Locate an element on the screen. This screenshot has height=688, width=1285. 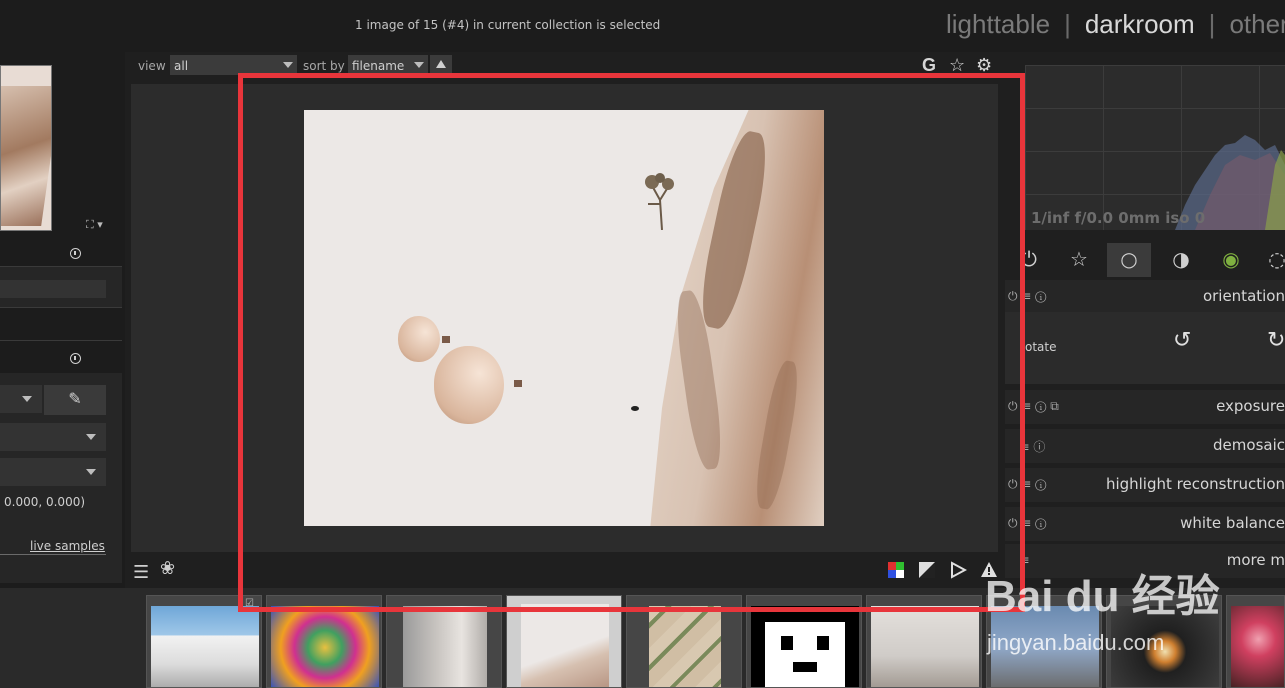
view-filter-value: all is located at coordinates (181, 66).